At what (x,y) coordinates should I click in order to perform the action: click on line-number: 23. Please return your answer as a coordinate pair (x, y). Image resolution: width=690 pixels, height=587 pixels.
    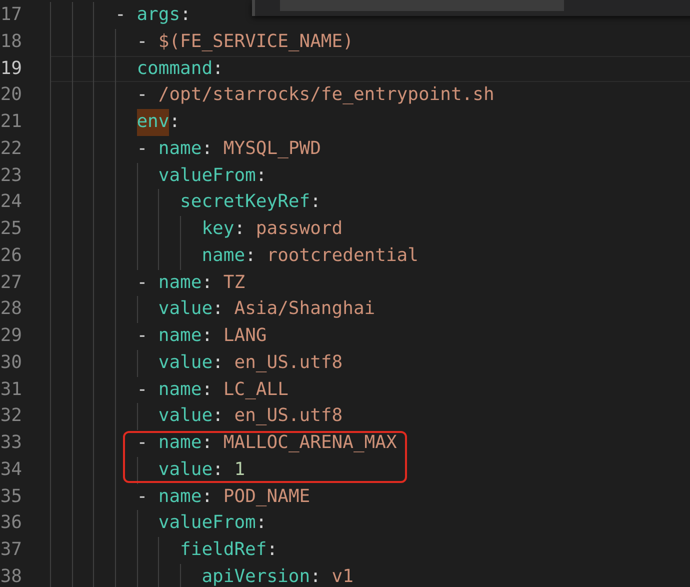
    Looking at the image, I should click on (11, 176).